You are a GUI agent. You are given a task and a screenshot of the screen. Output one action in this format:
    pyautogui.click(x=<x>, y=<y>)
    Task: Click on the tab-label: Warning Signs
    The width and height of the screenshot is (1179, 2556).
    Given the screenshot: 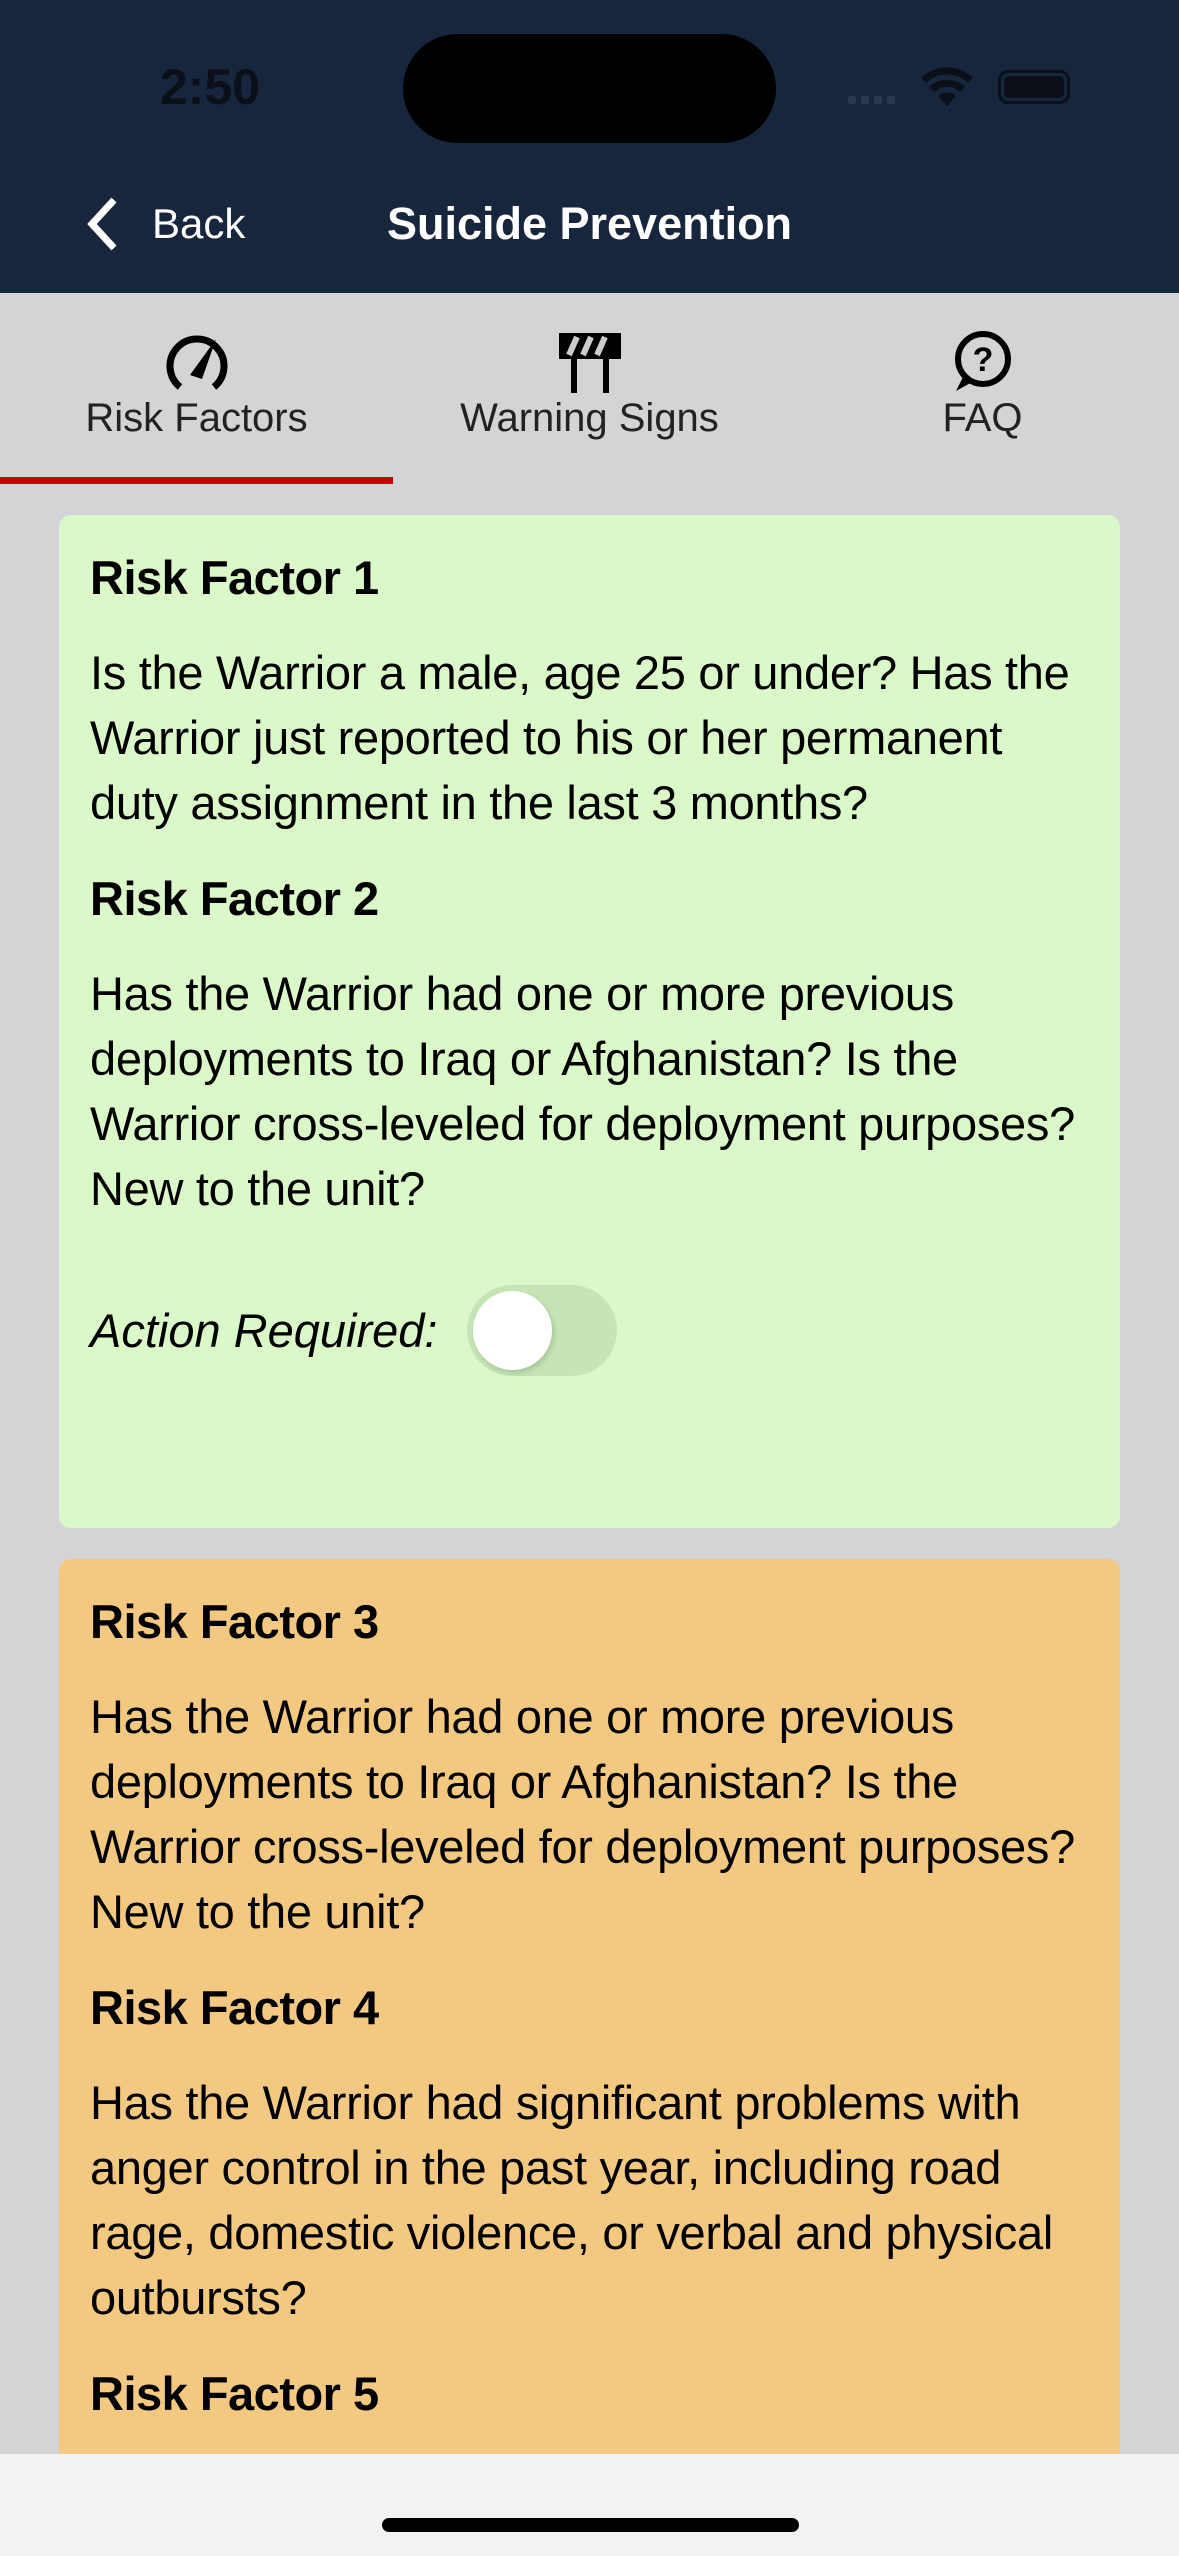 What is the action you would take?
    pyautogui.click(x=589, y=418)
    